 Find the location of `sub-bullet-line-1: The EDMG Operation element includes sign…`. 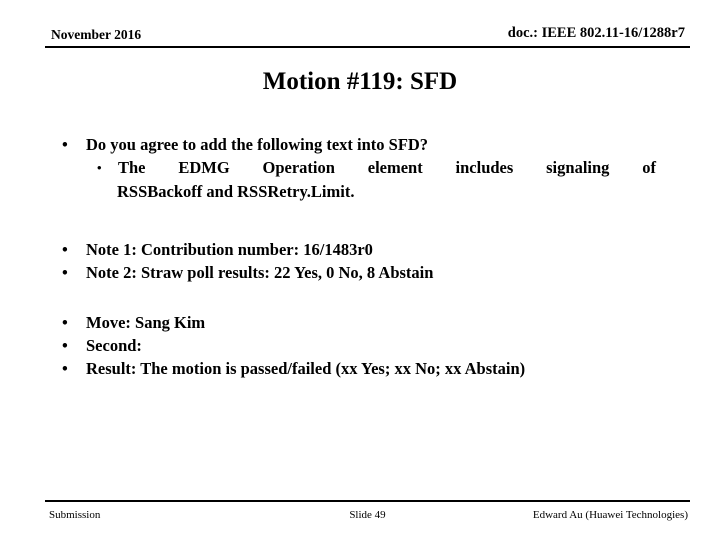

sub-bullet-line-1: The EDMG Operation element includes sign… is located at coordinates (387, 167).